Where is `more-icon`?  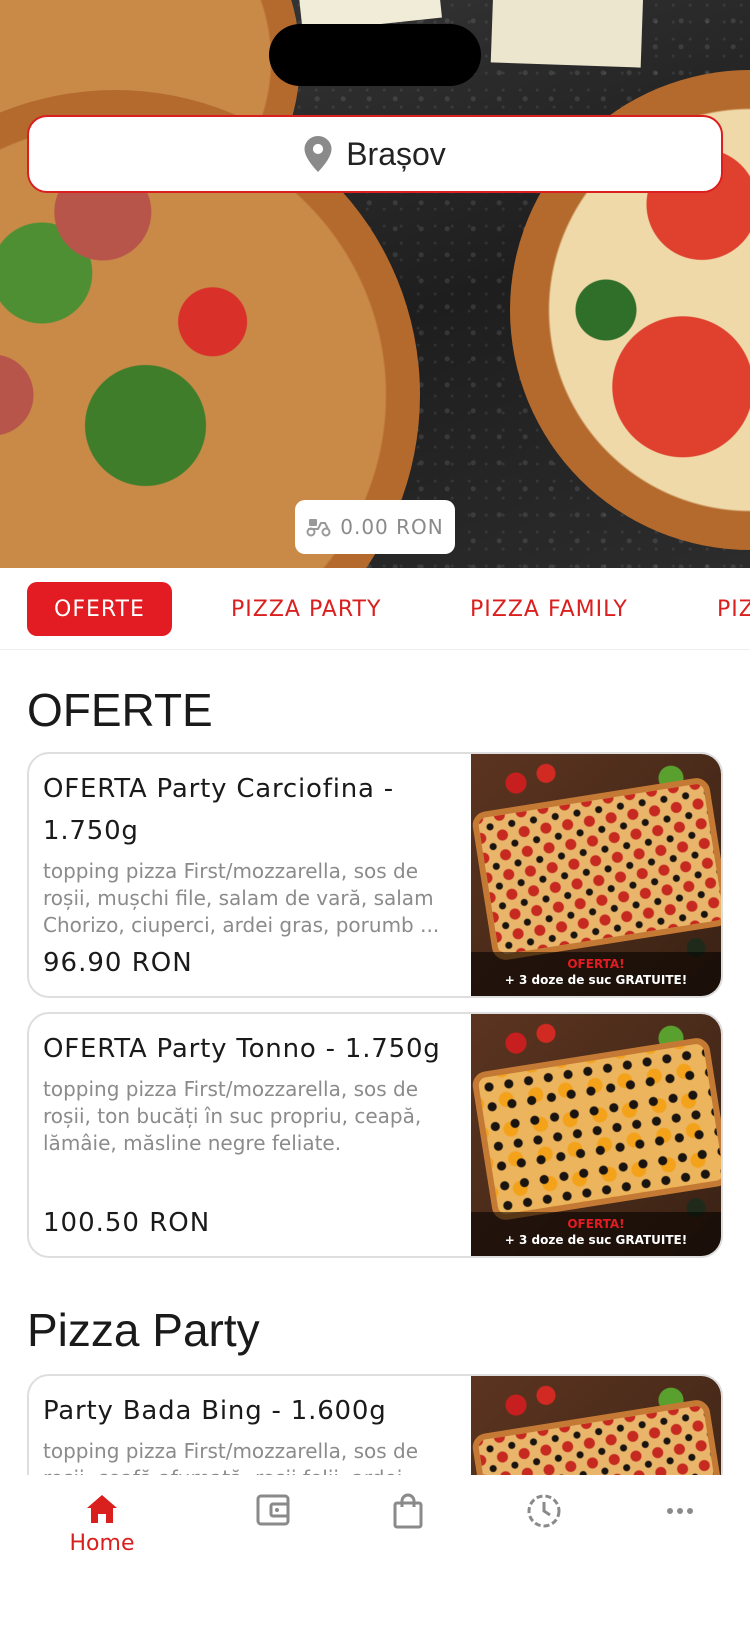 more-icon is located at coordinates (680, 1511).